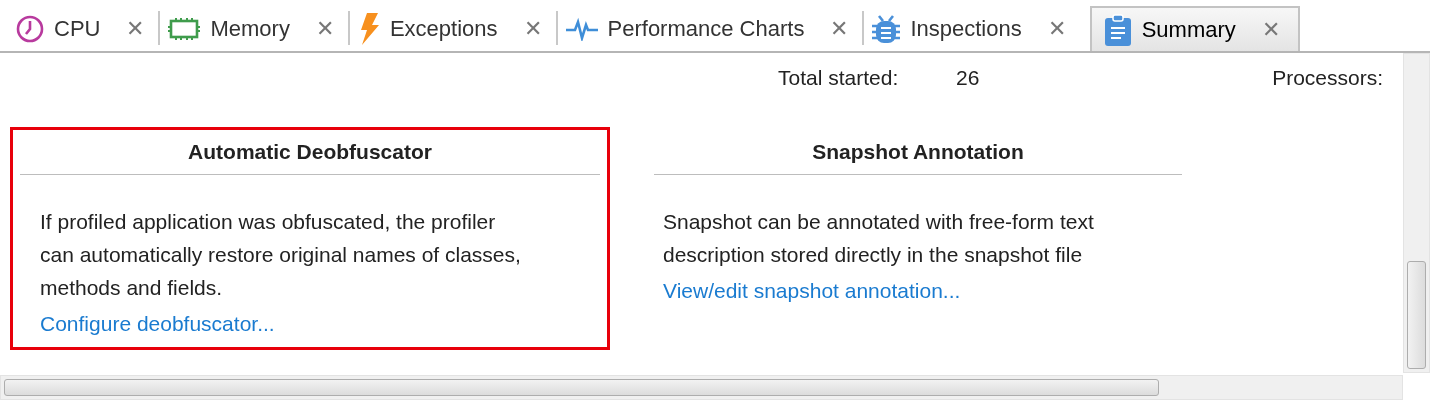  I want to click on tab: Inspections ✕, so click(972, 28).